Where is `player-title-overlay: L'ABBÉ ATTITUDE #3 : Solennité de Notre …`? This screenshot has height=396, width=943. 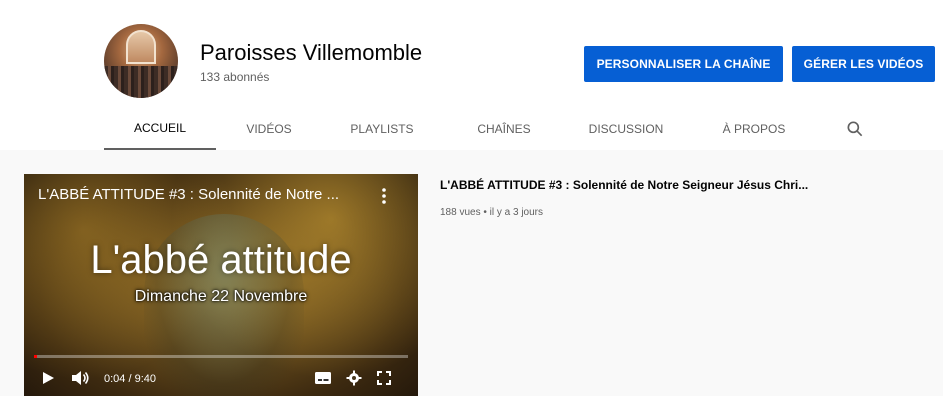
player-title-overlay: L'ABBÉ ATTITUDE #3 : Solennité de Notre … is located at coordinates (188, 194).